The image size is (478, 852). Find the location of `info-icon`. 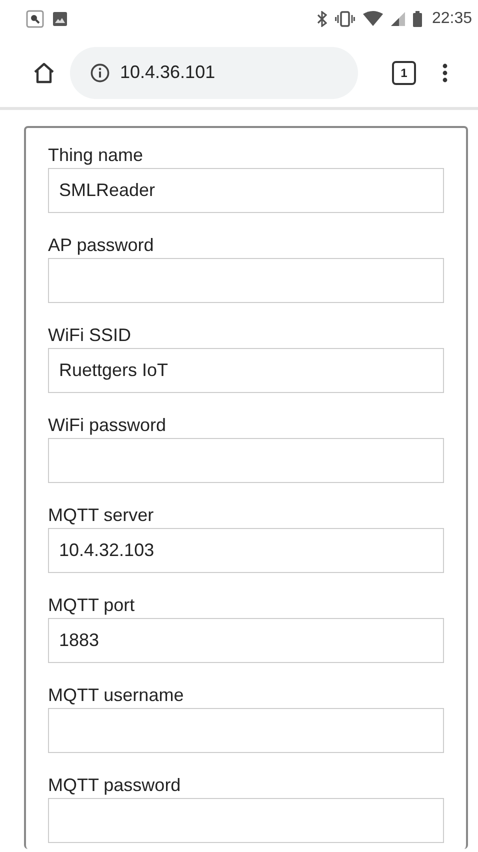

info-icon is located at coordinates (100, 72).